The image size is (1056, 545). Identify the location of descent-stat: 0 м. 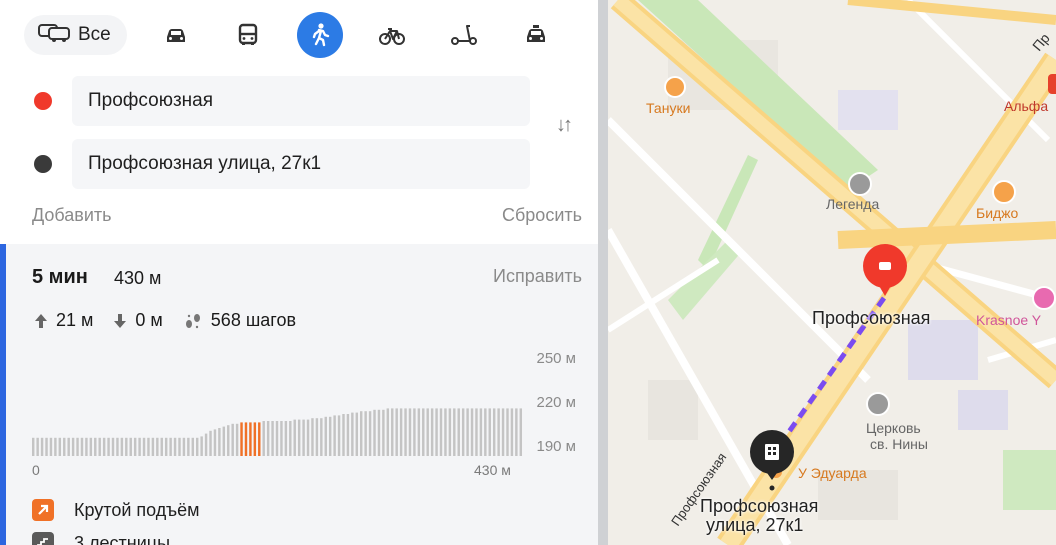
(138, 320).